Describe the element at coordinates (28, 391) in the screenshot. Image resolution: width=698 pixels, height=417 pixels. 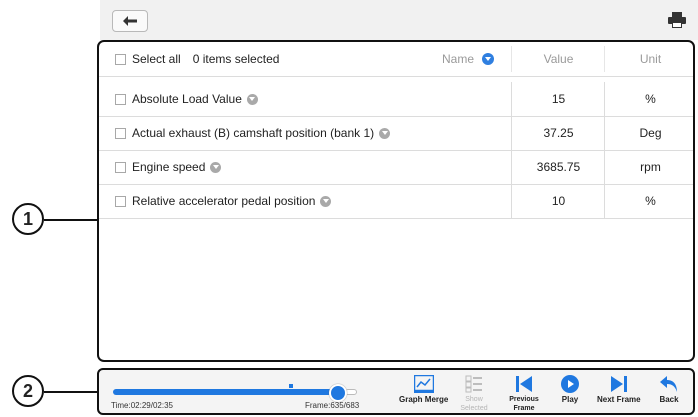
I see `callout-2: 2` at that location.